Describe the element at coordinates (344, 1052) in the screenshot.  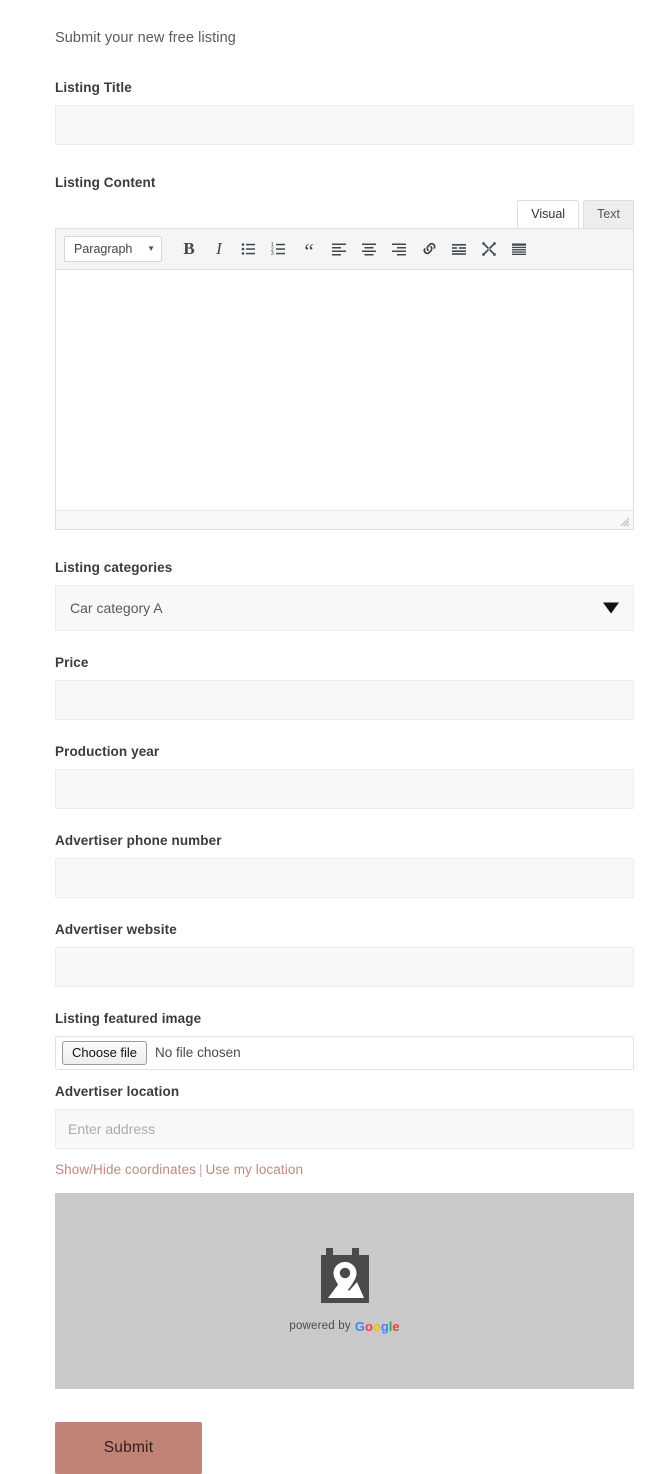
I see `featured-image-file-input: Choose file No file chosen` at that location.